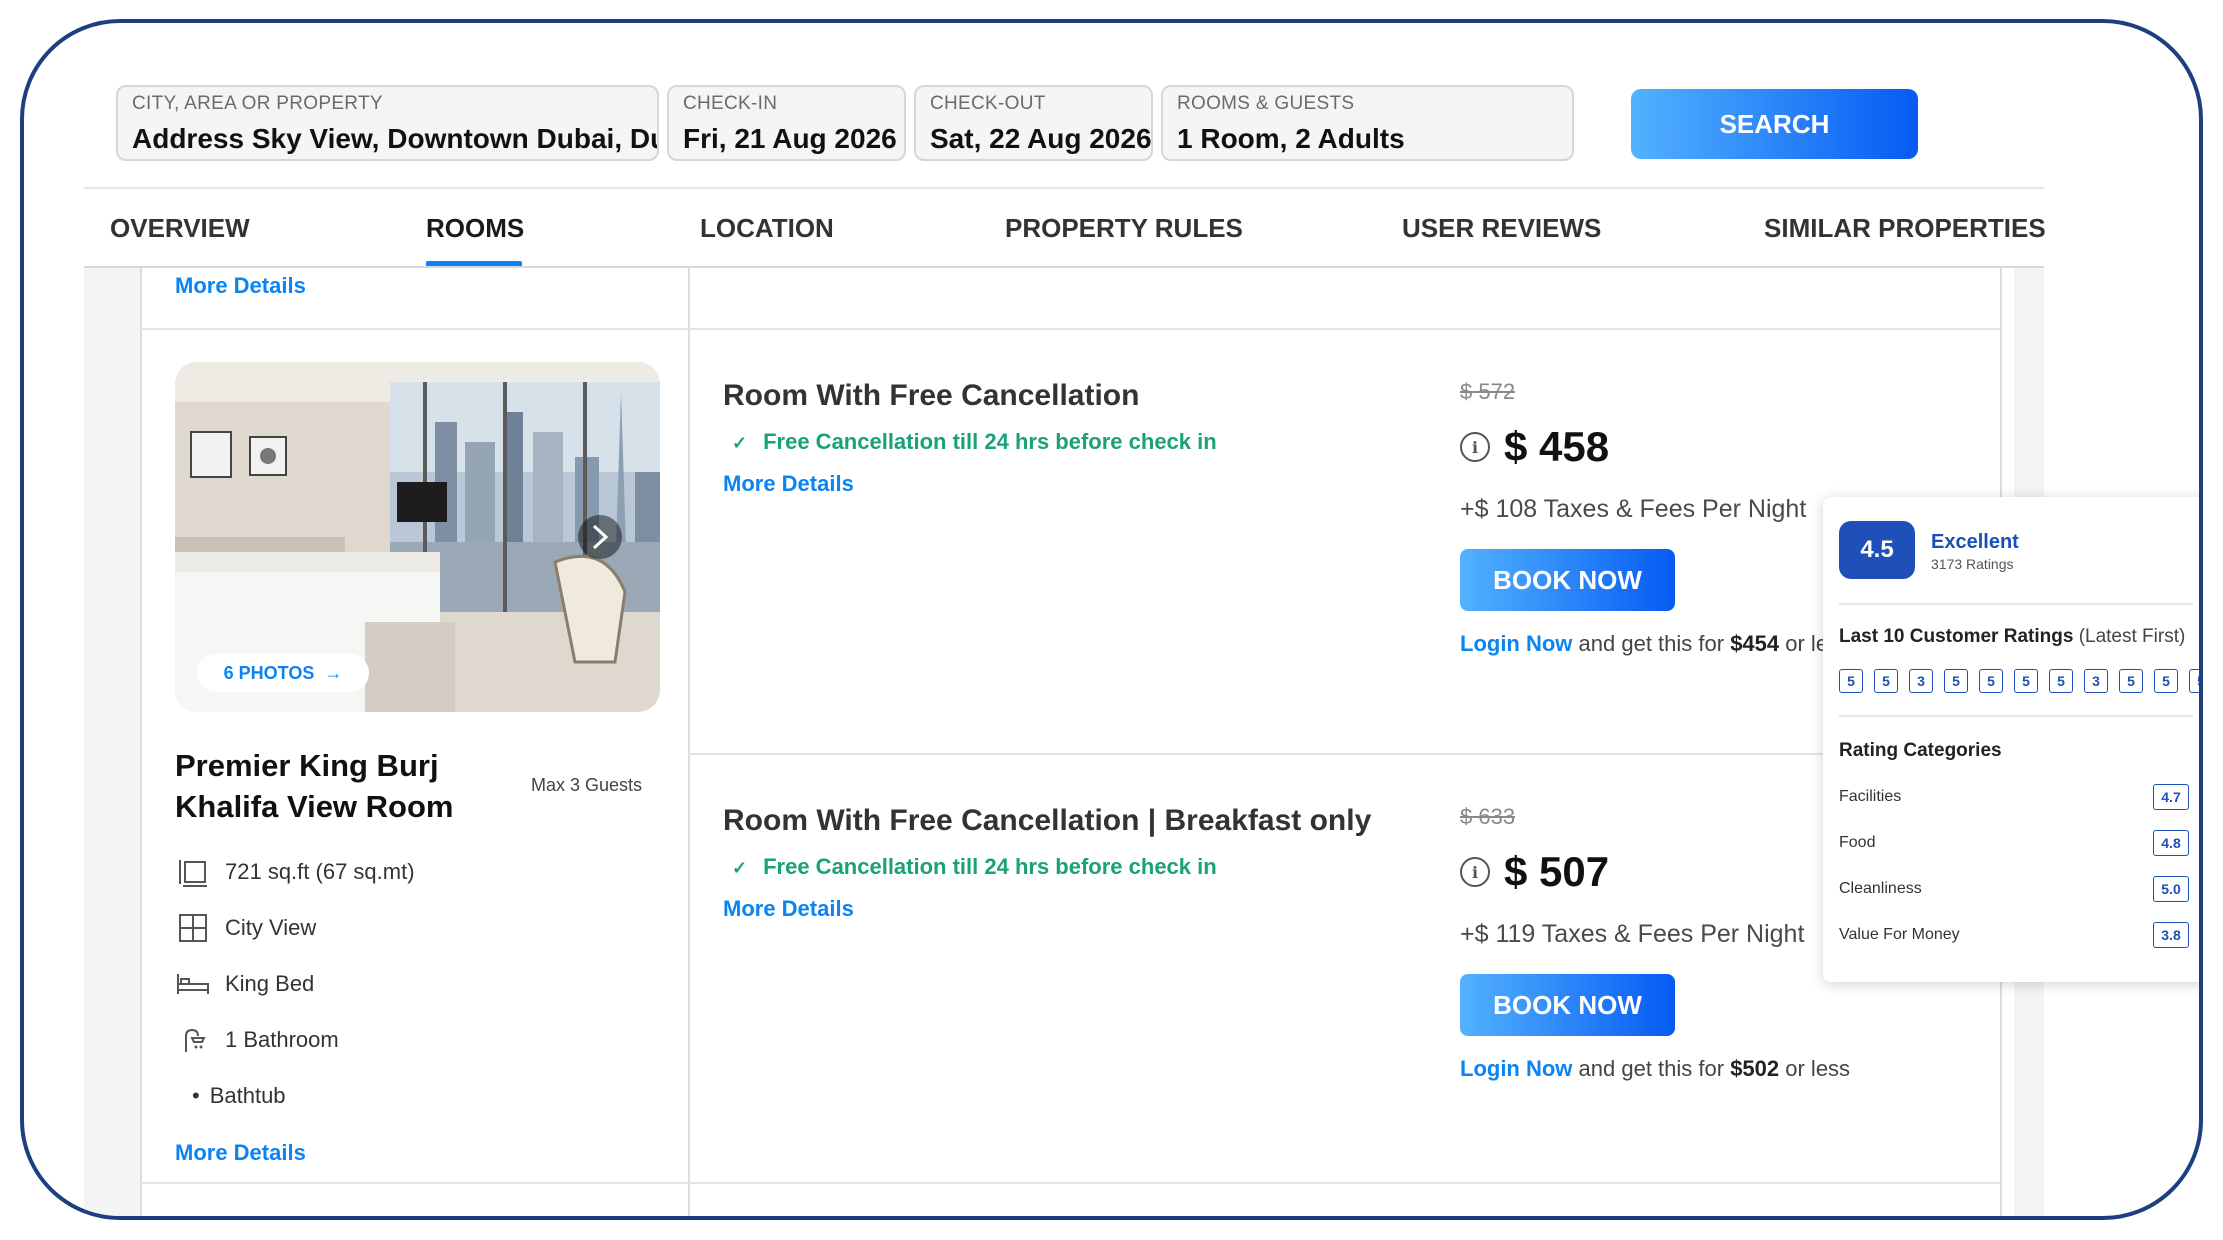 The height and width of the screenshot is (1240, 2223). What do you see at coordinates (788, 484) in the screenshot?
I see `option-1-more-details-link: More Details` at bounding box center [788, 484].